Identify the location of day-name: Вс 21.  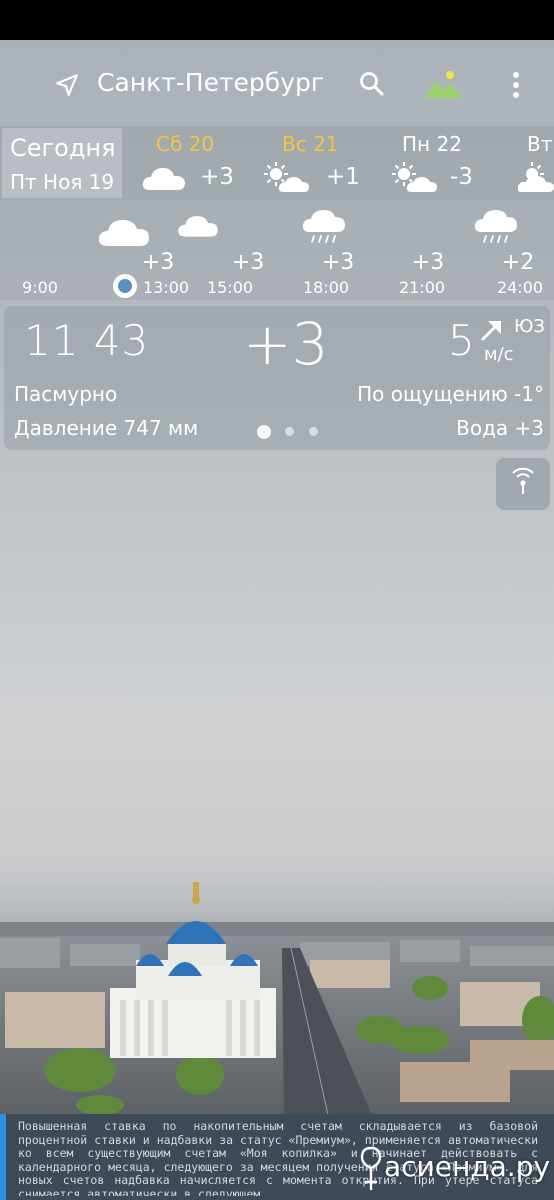
(310, 144).